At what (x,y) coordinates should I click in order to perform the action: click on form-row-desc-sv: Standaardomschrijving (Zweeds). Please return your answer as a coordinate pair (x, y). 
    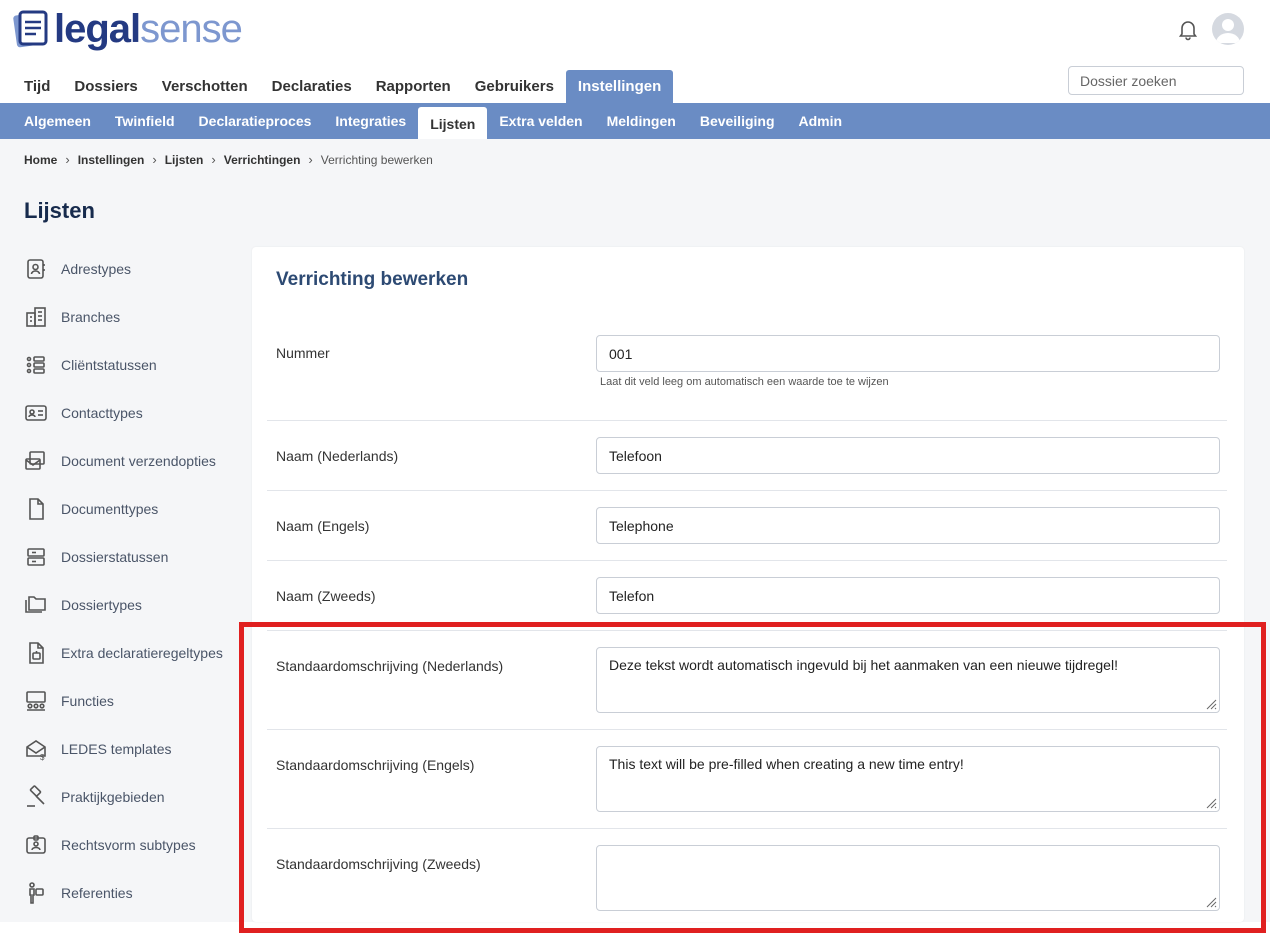
    Looking at the image, I should click on (747, 875).